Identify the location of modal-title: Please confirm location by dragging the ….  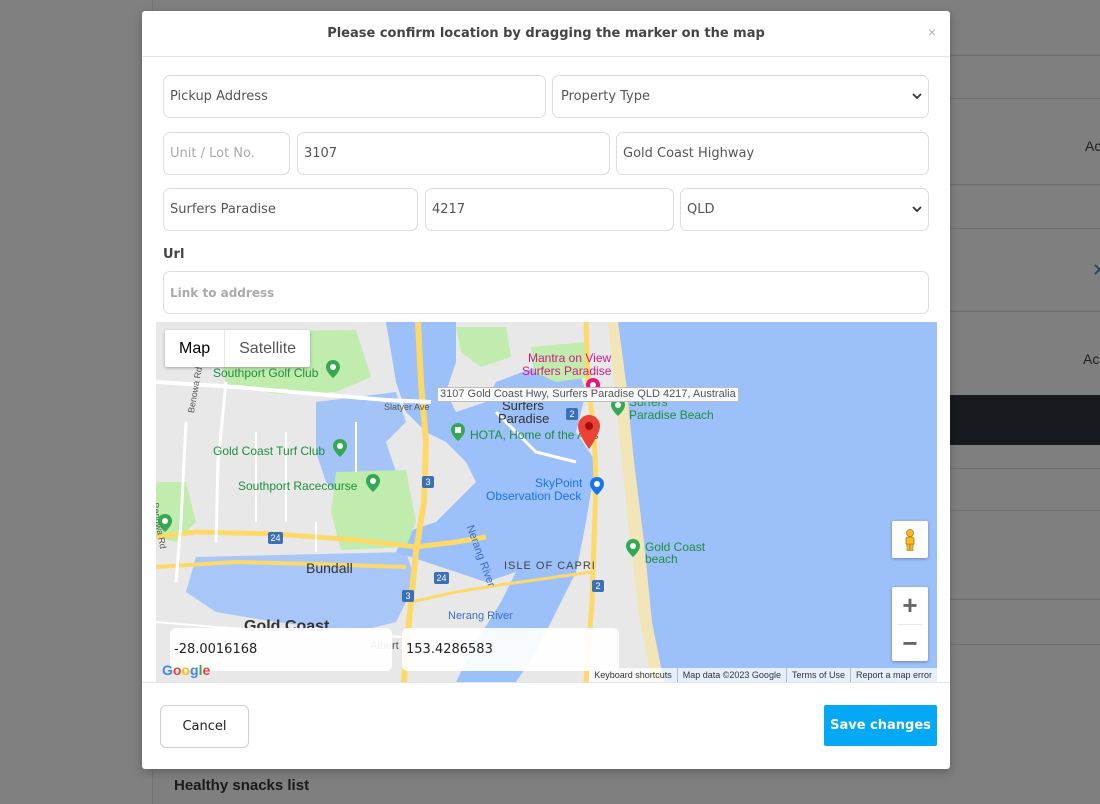
(546, 33).